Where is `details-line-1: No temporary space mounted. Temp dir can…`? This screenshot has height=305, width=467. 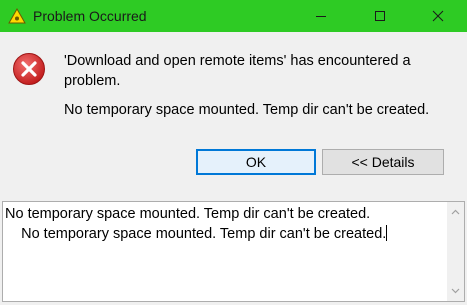 details-line-1: No temporary space mounted. Temp dir can… is located at coordinates (188, 214).